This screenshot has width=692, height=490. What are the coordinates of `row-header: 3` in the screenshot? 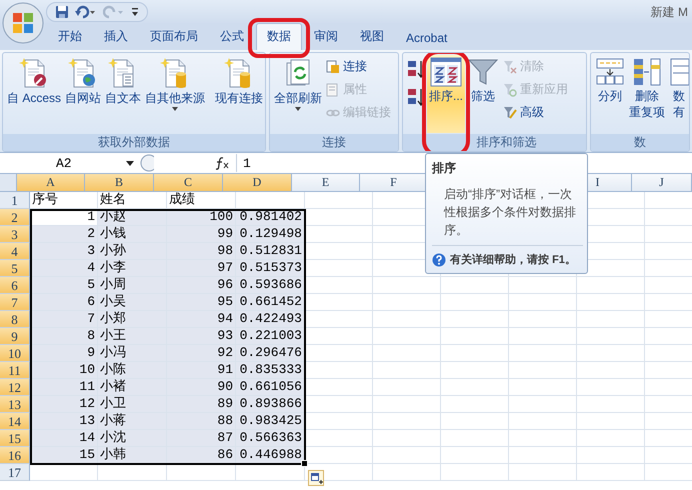 It's located at (15, 234).